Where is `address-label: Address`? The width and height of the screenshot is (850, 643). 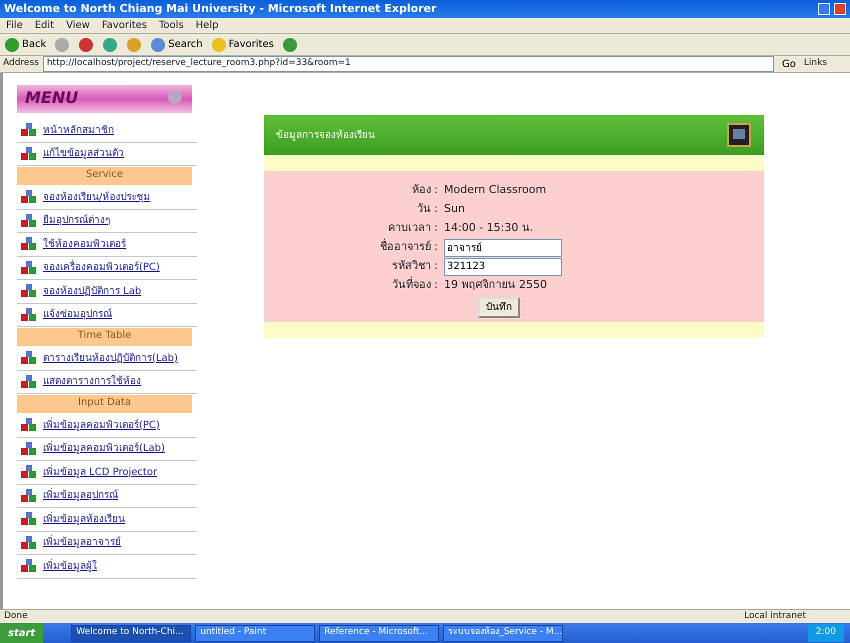 address-label: Address is located at coordinates (21, 63).